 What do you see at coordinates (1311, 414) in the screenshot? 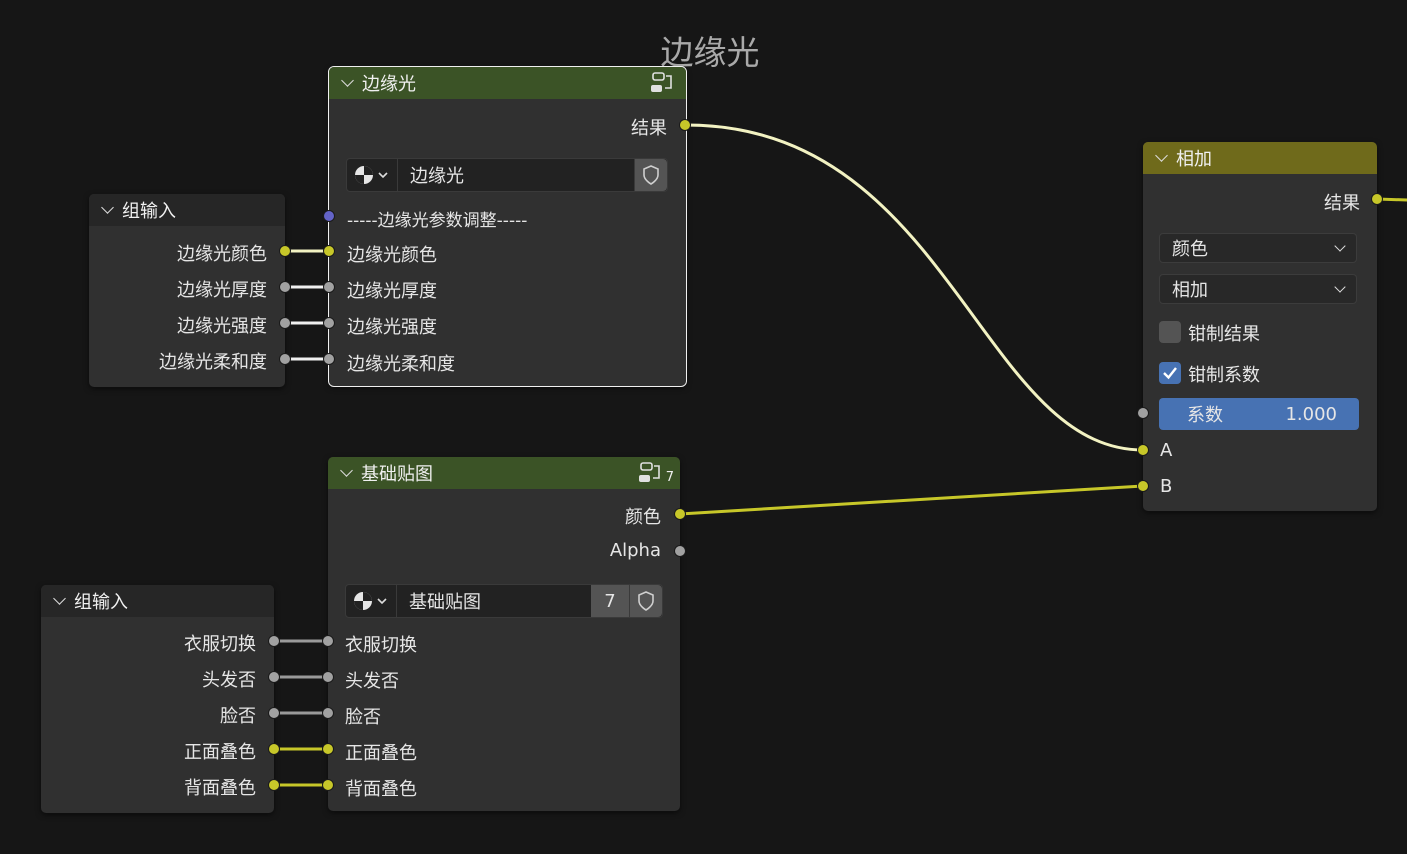
I see `factor-value: 1.000` at bounding box center [1311, 414].